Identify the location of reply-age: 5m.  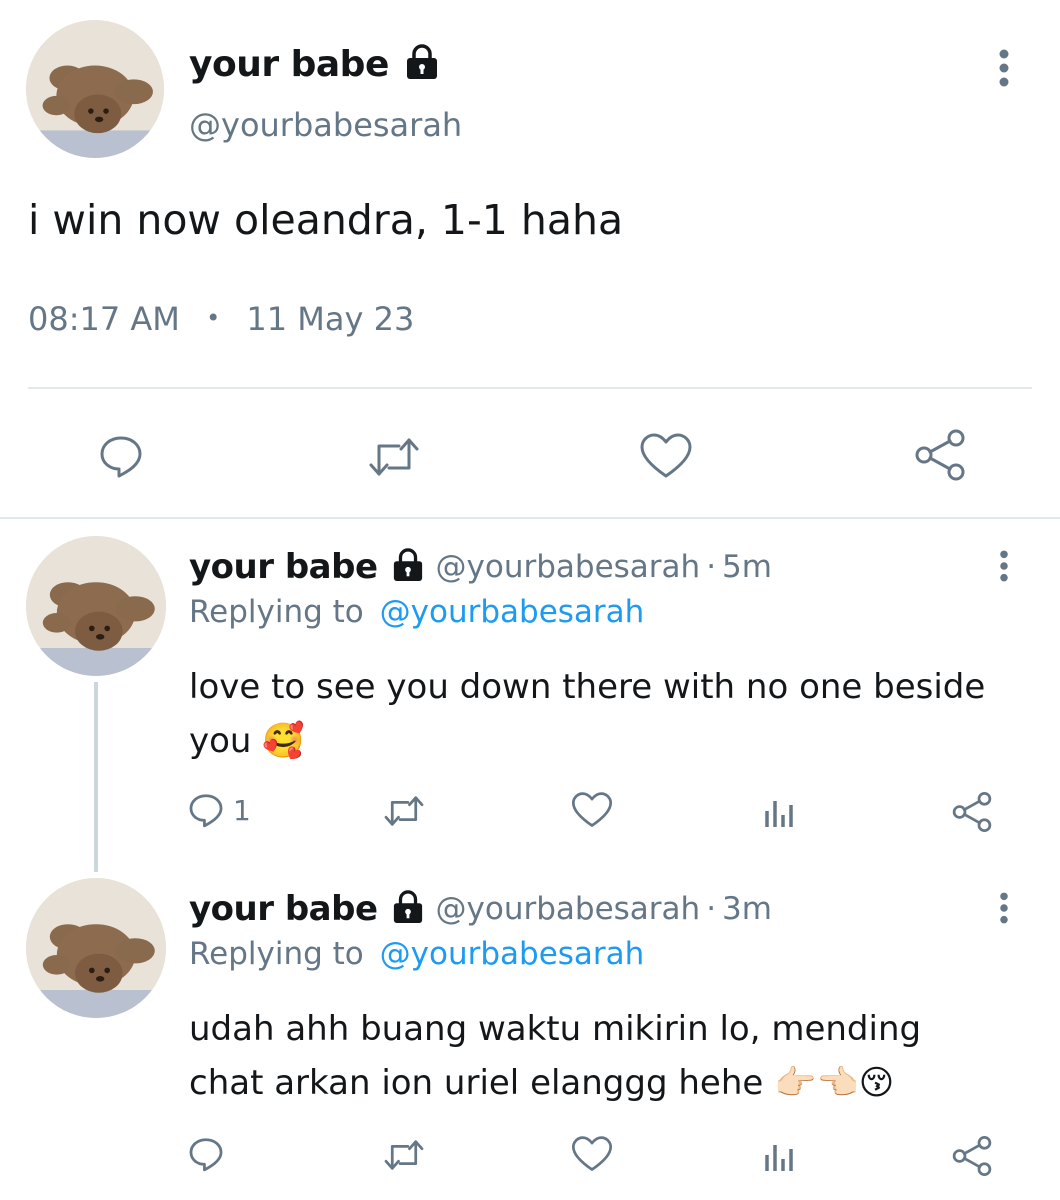
(747, 567).